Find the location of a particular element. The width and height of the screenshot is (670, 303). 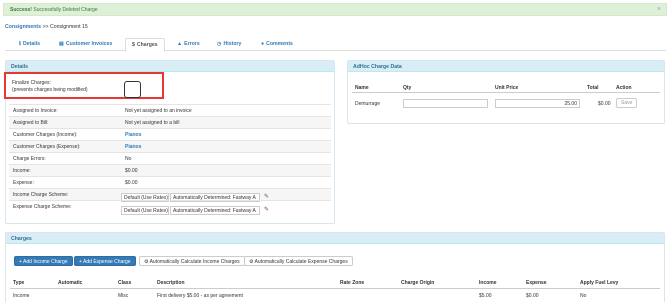

col-description: Description is located at coordinates (171, 283).